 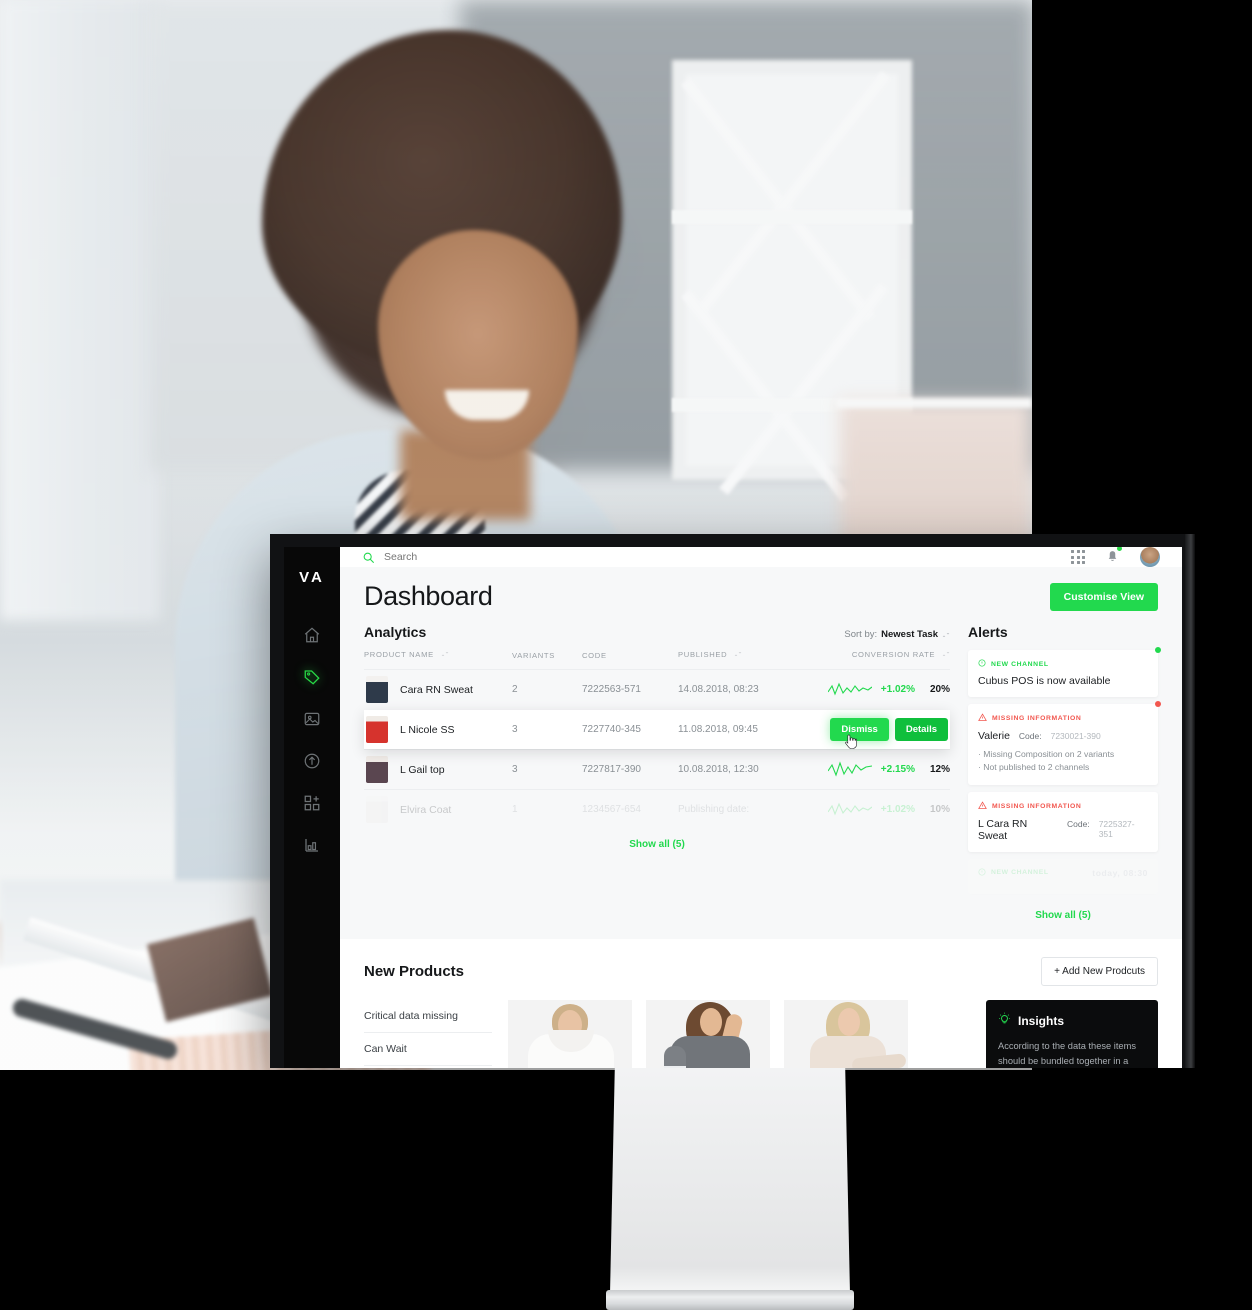 I want to click on row-product: Elvira Coat, so click(x=438, y=810).